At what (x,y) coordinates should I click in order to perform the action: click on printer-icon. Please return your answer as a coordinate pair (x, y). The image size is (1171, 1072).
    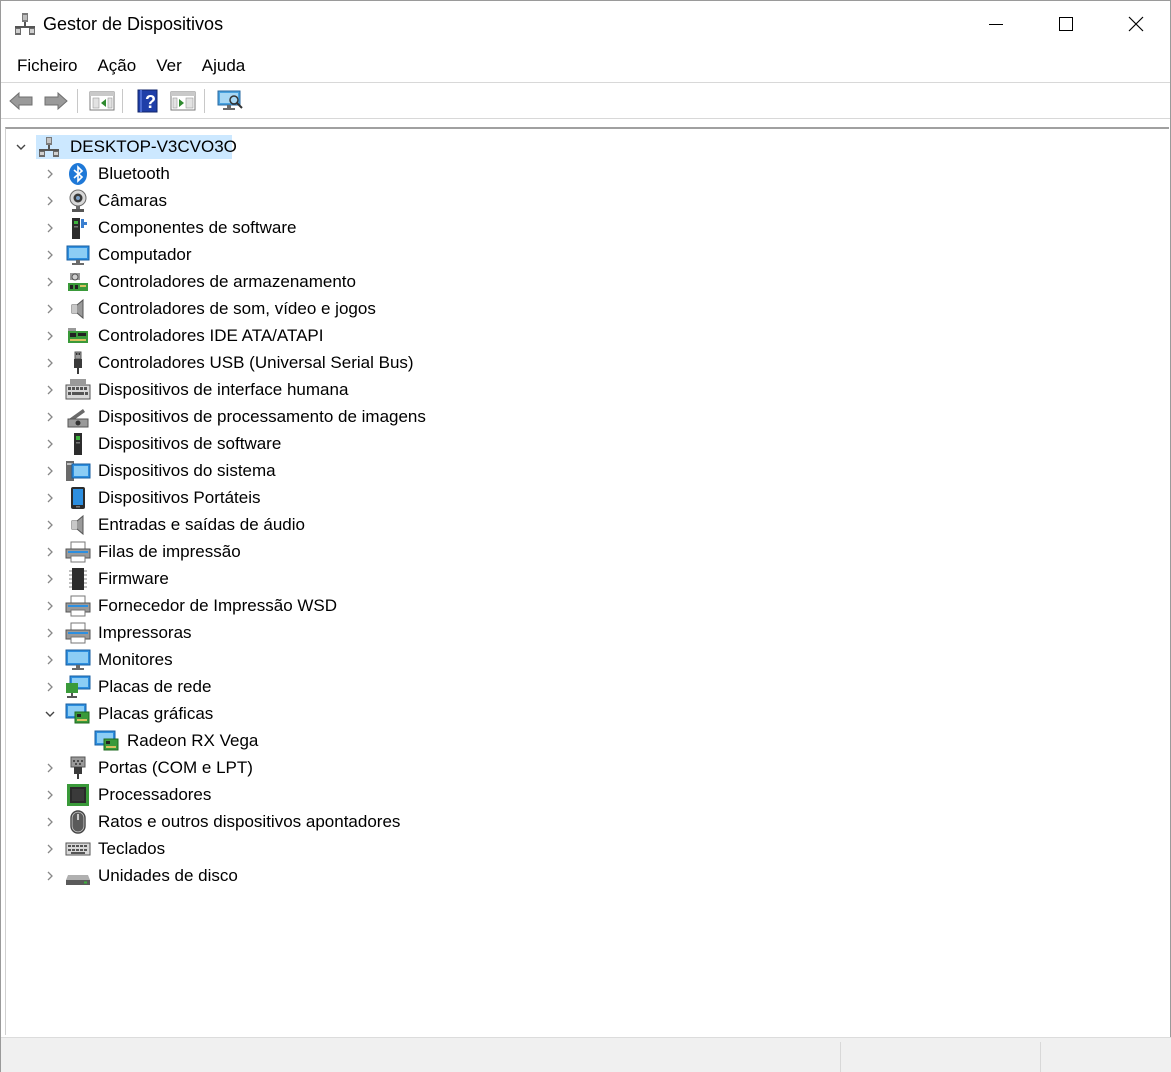
    Looking at the image, I should click on (78, 633).